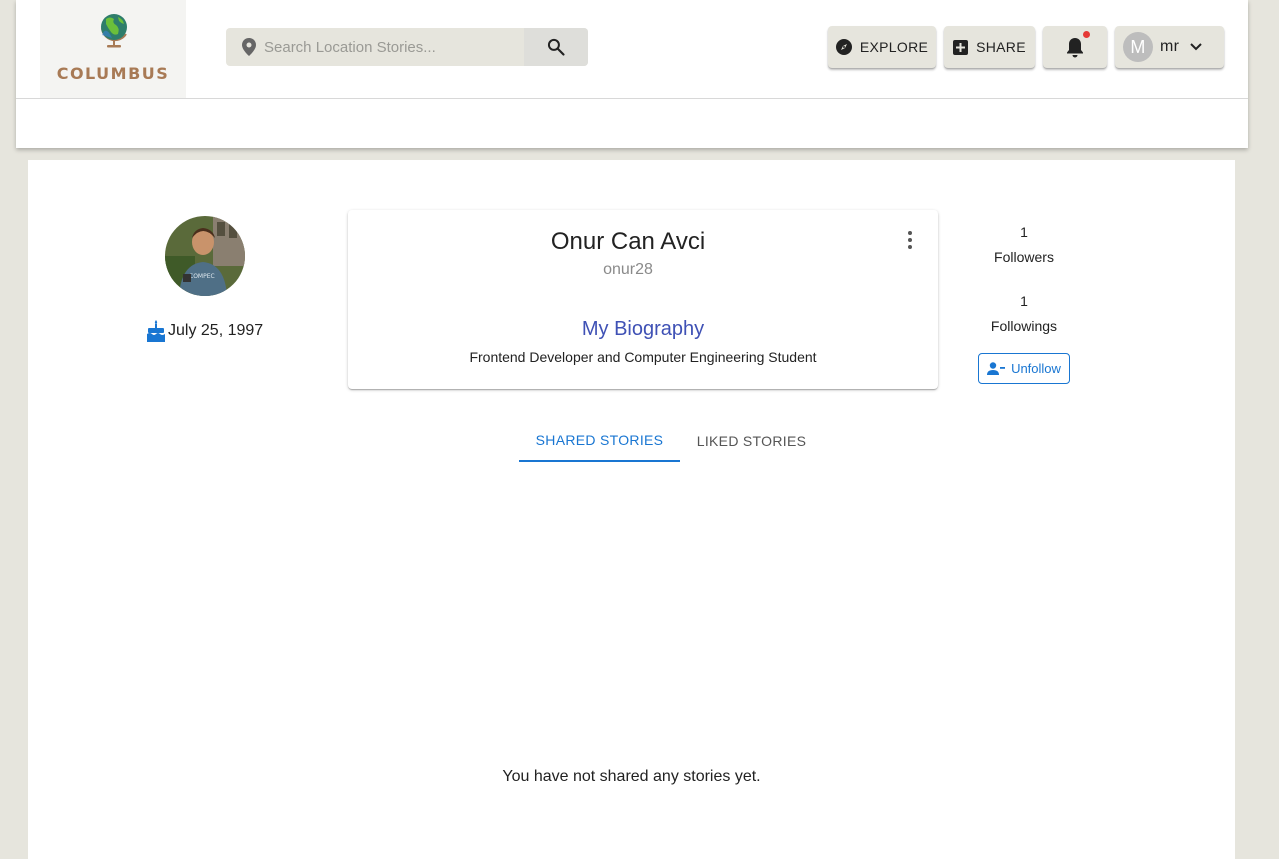  What do you see at coordinates (894, 47) in the screenshot?
I see `explore-label: EXPLORE` at bounding box center [894, 47].